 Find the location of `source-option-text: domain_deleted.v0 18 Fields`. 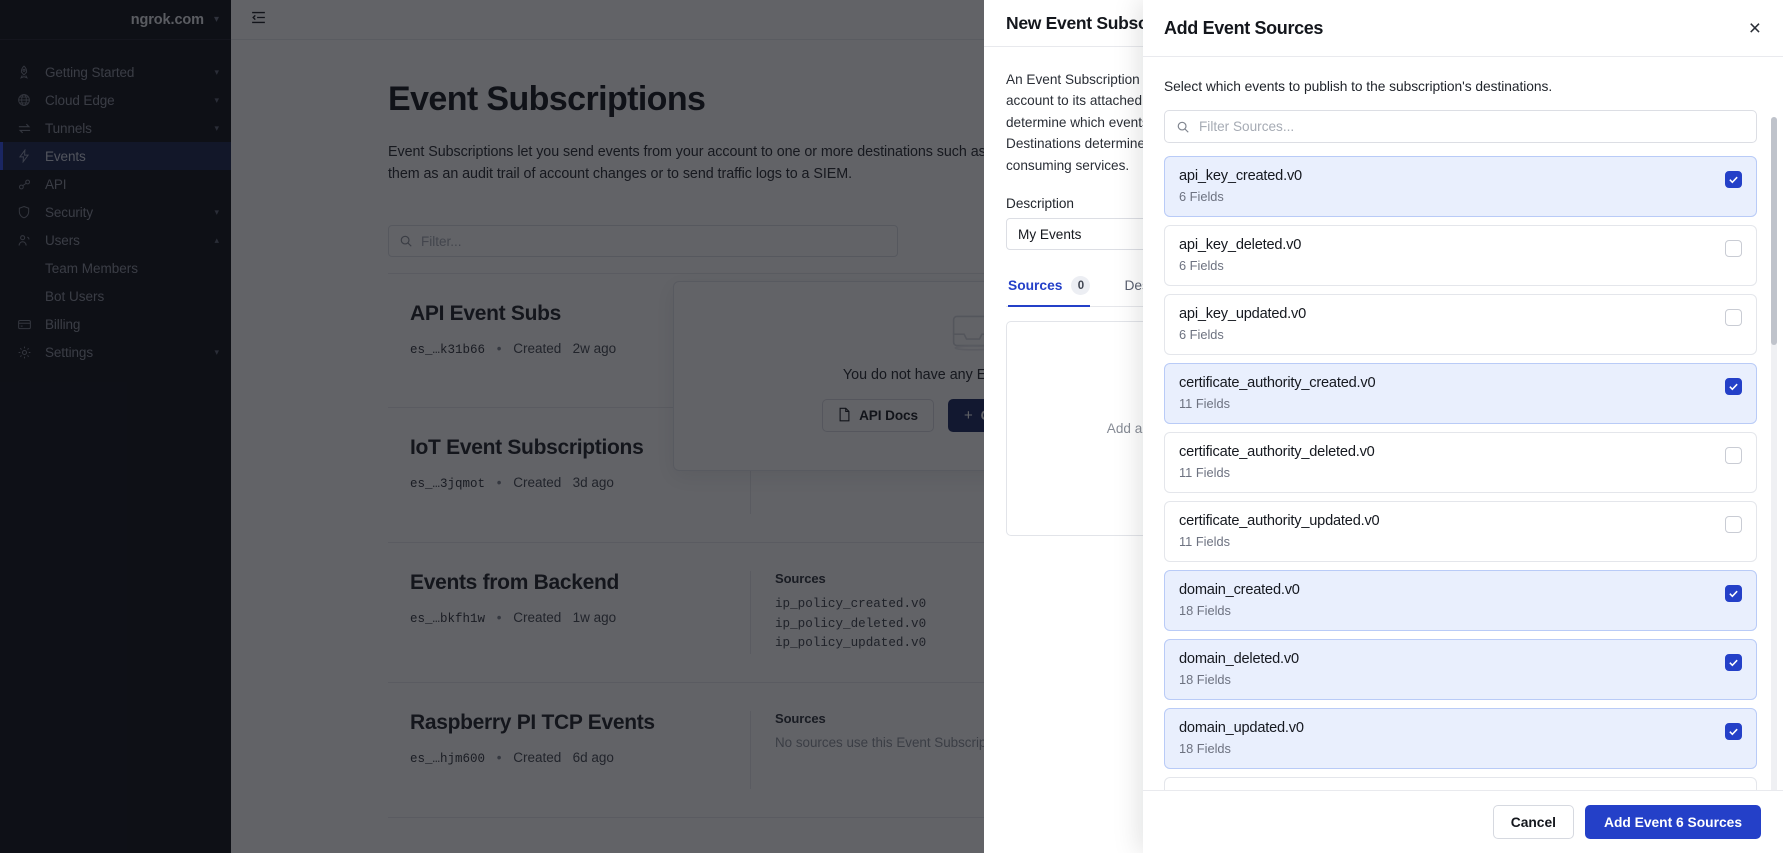

source-option-text: domain_deleted.v0 18 Fields is located at coordinates (1239, 669).